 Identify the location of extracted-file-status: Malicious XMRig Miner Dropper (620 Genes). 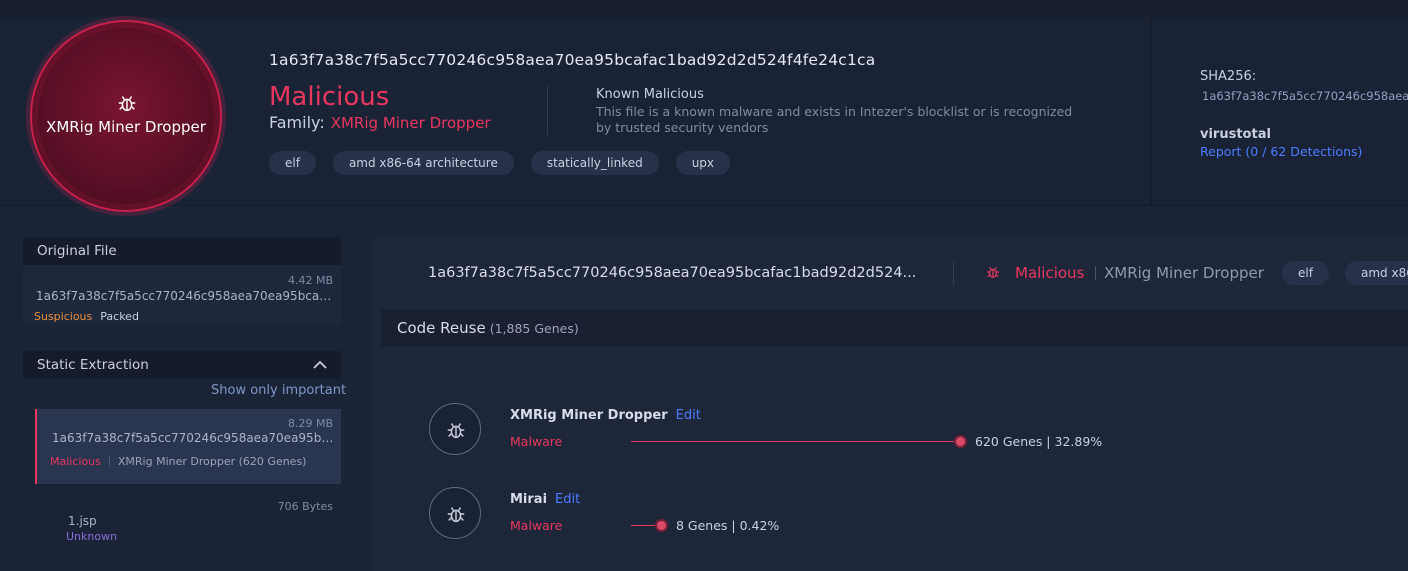
(178, 459).